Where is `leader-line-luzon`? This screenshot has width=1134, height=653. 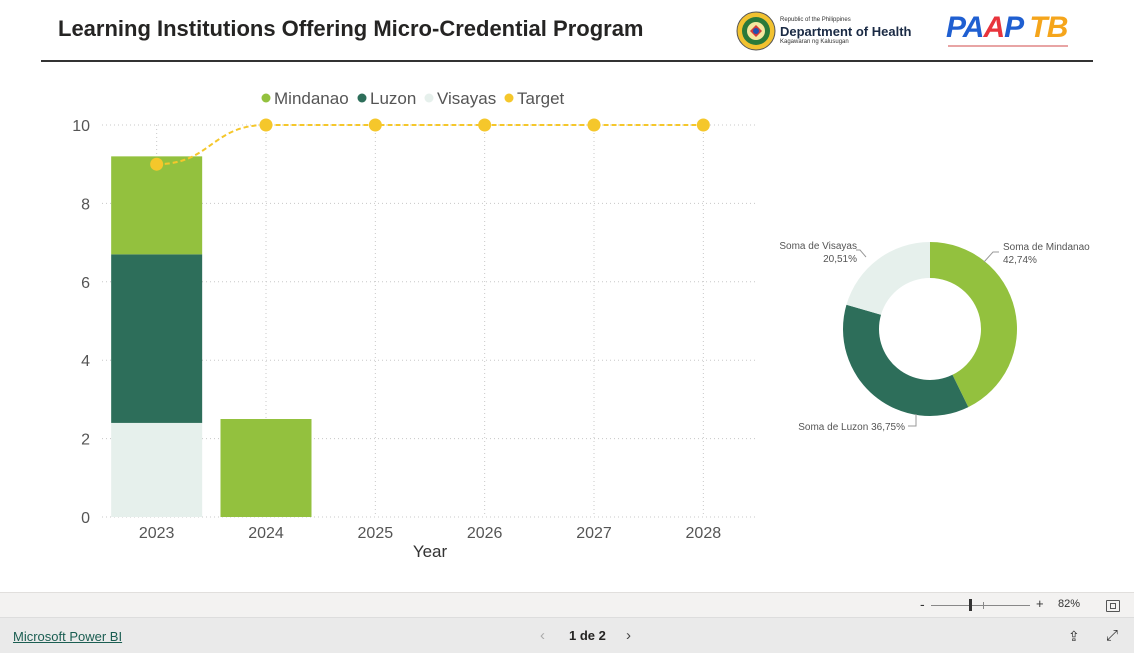 leader-line-luzon is located at coordinates (912, 420).